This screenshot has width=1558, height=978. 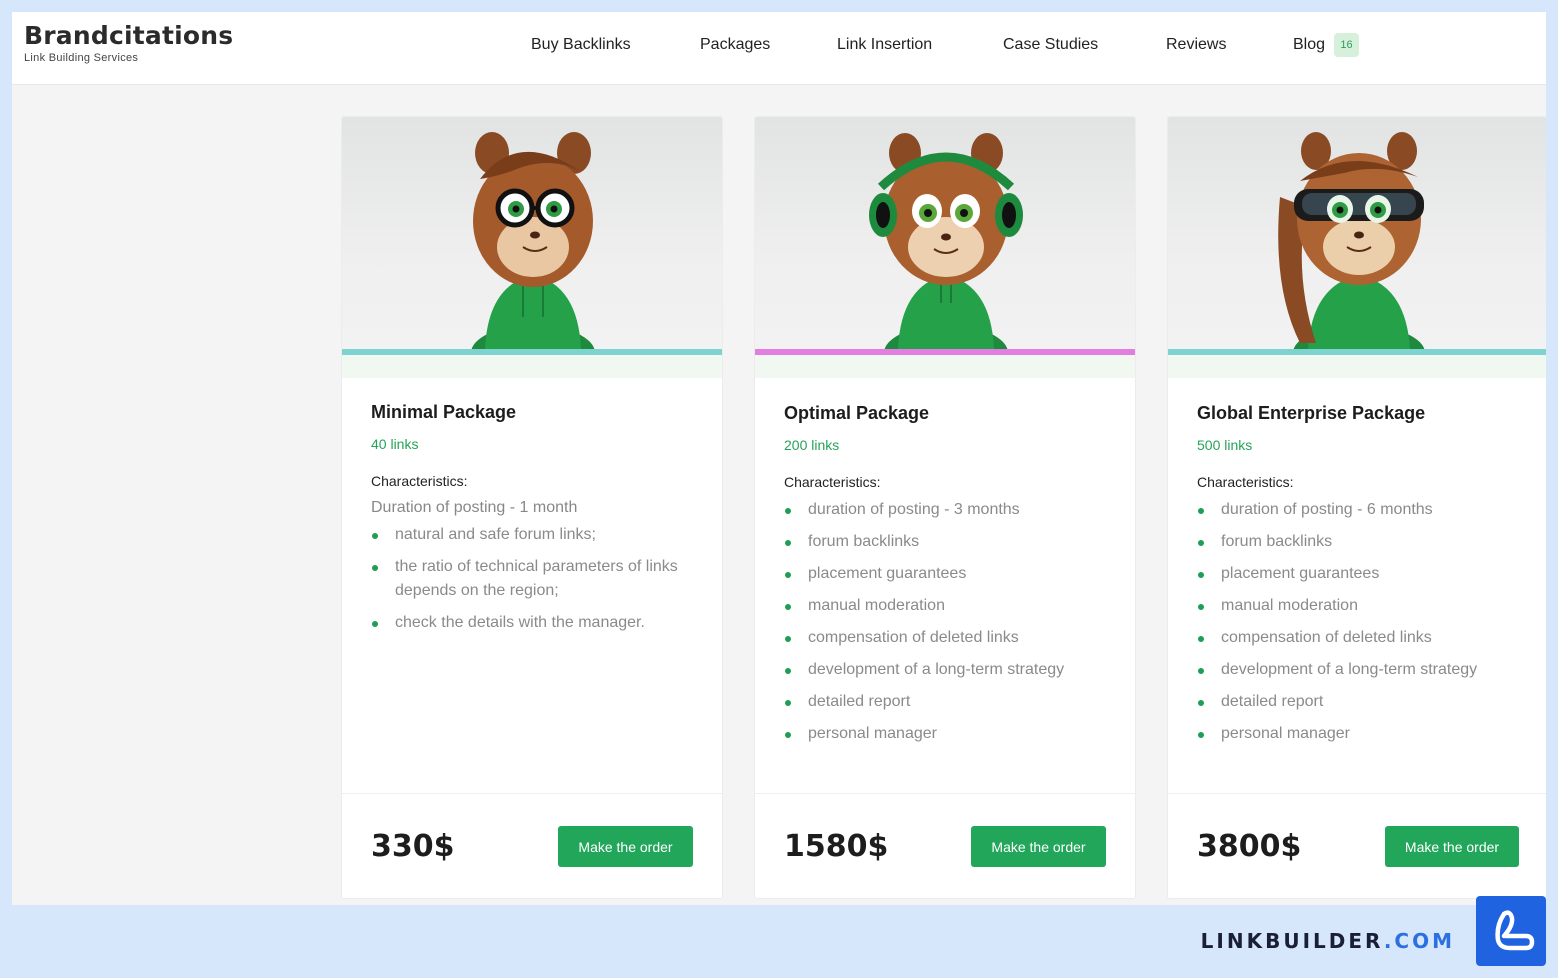 I want to click on feature-item: natural and safe forum links;, so click(x=536, y=535).